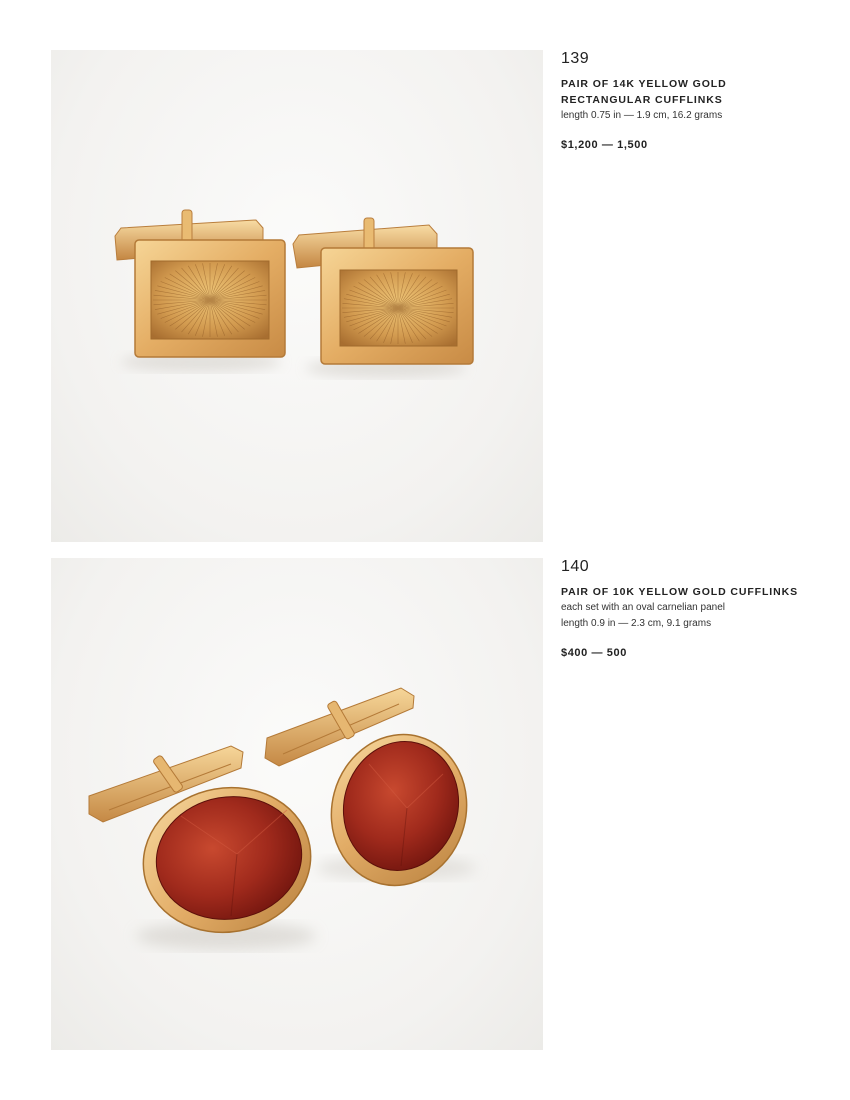 The height and width of the screenshot is (1100, 850). I want to click on right-cufflink, so click(383, 291).